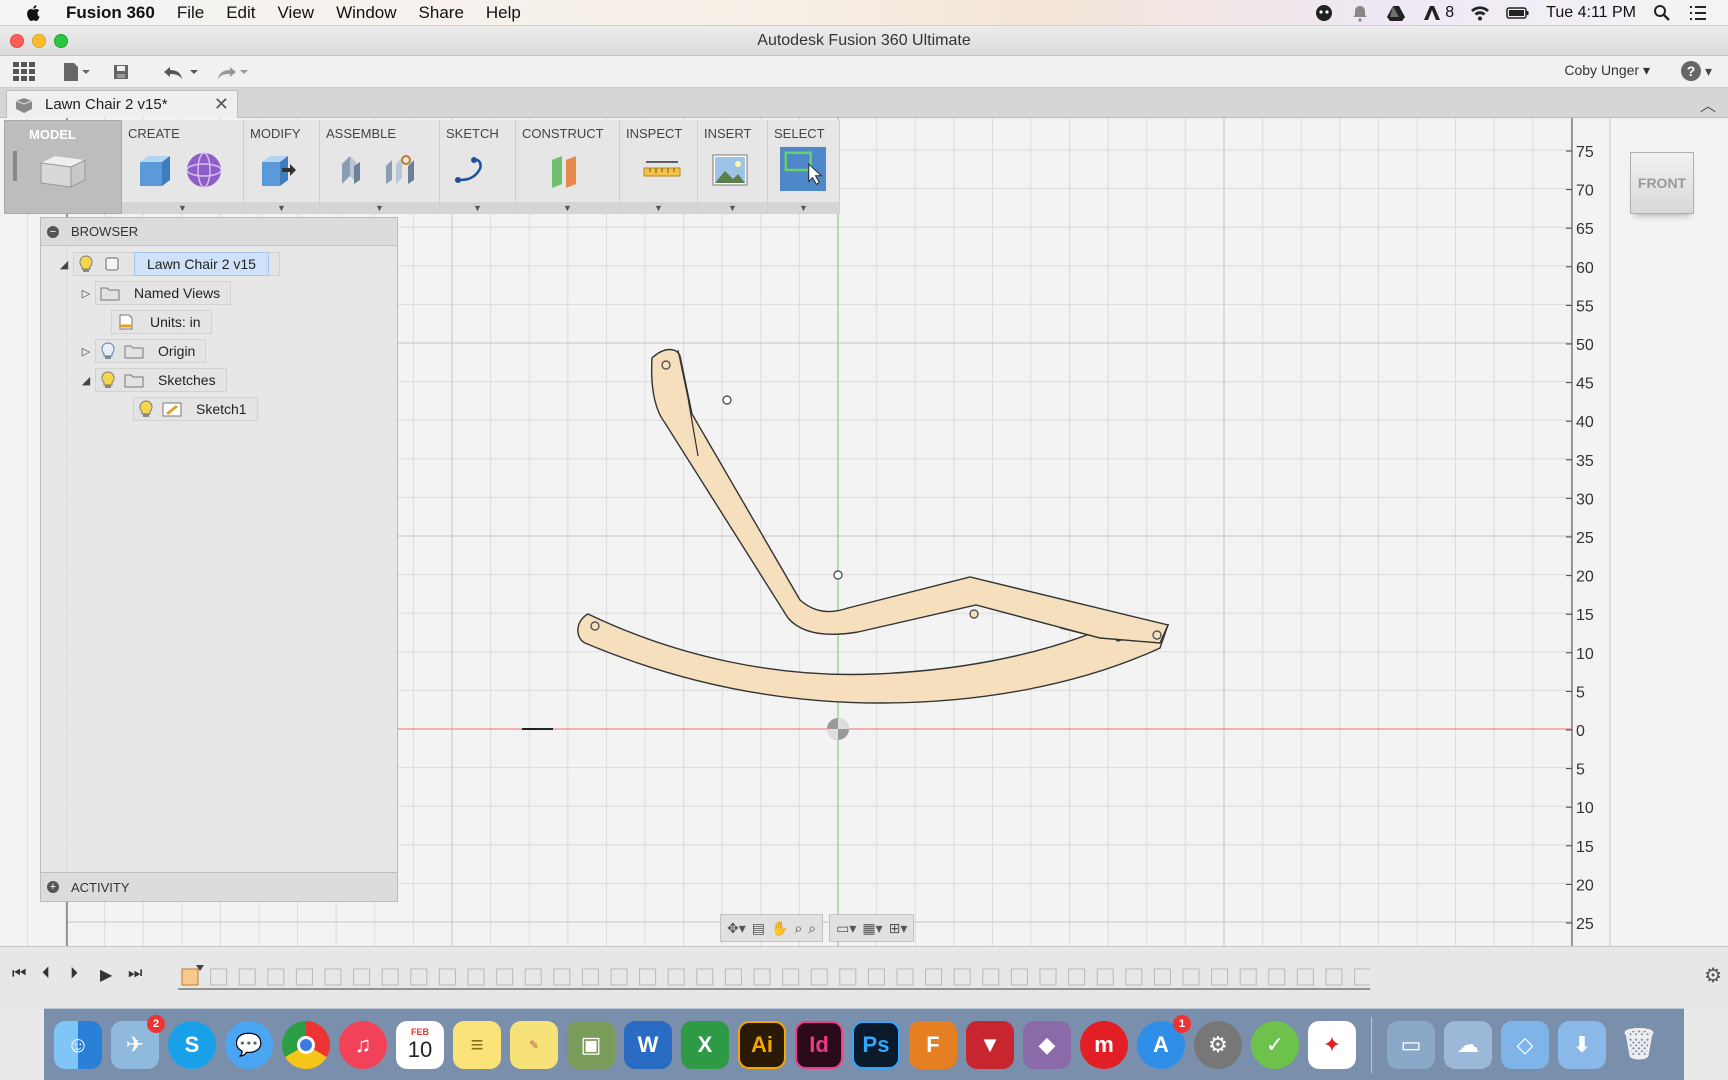 Image resolution: width=1728 pixels, height=1080 pixels. Describe the element at coordinates (838, 575) in the screenshot. I see `construction-point` at that location.